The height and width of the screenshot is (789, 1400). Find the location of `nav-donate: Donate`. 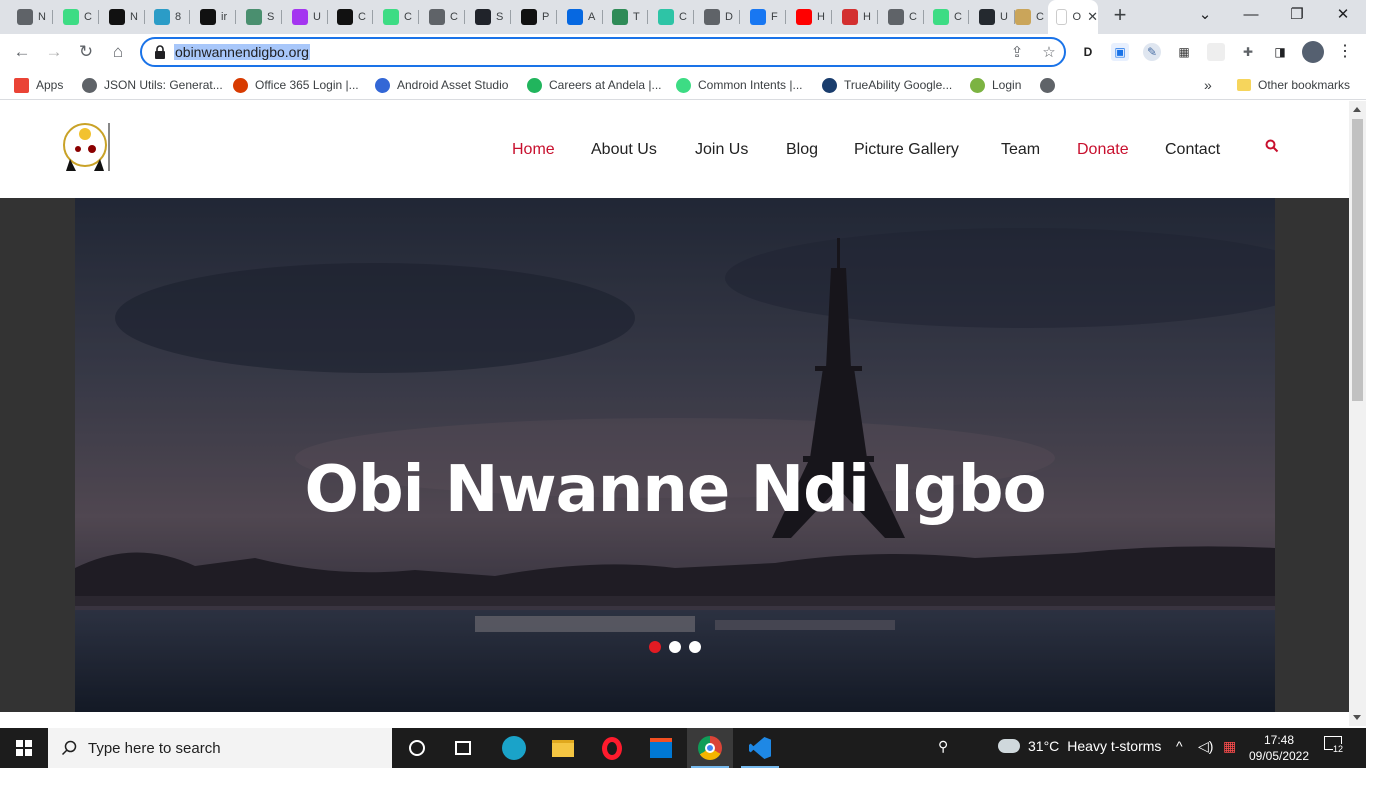

nav-donate: Donate is located at coordinates (1103, 150).